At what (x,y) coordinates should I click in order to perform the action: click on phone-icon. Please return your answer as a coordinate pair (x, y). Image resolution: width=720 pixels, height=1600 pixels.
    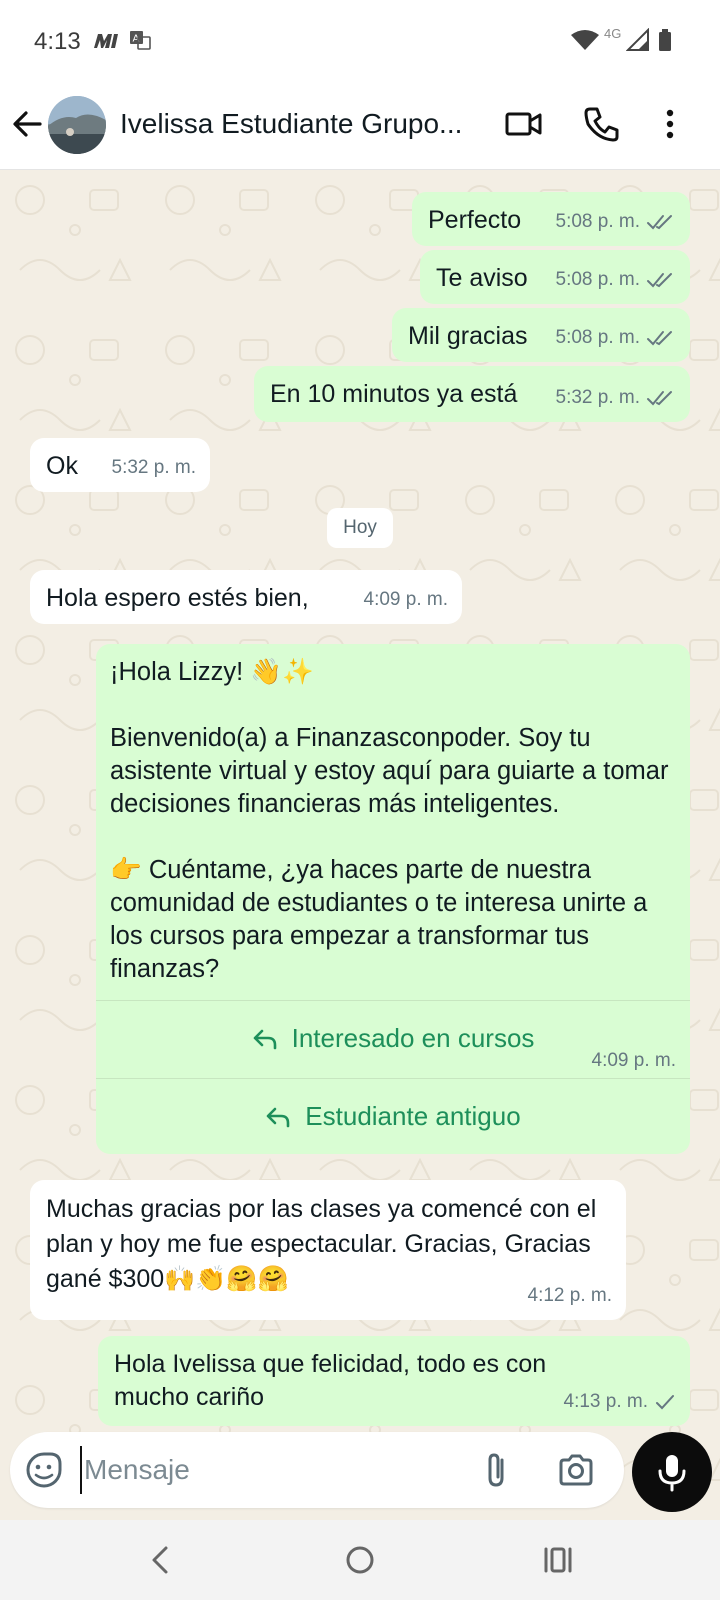
    Looking at the image, I should click on (602, 124).